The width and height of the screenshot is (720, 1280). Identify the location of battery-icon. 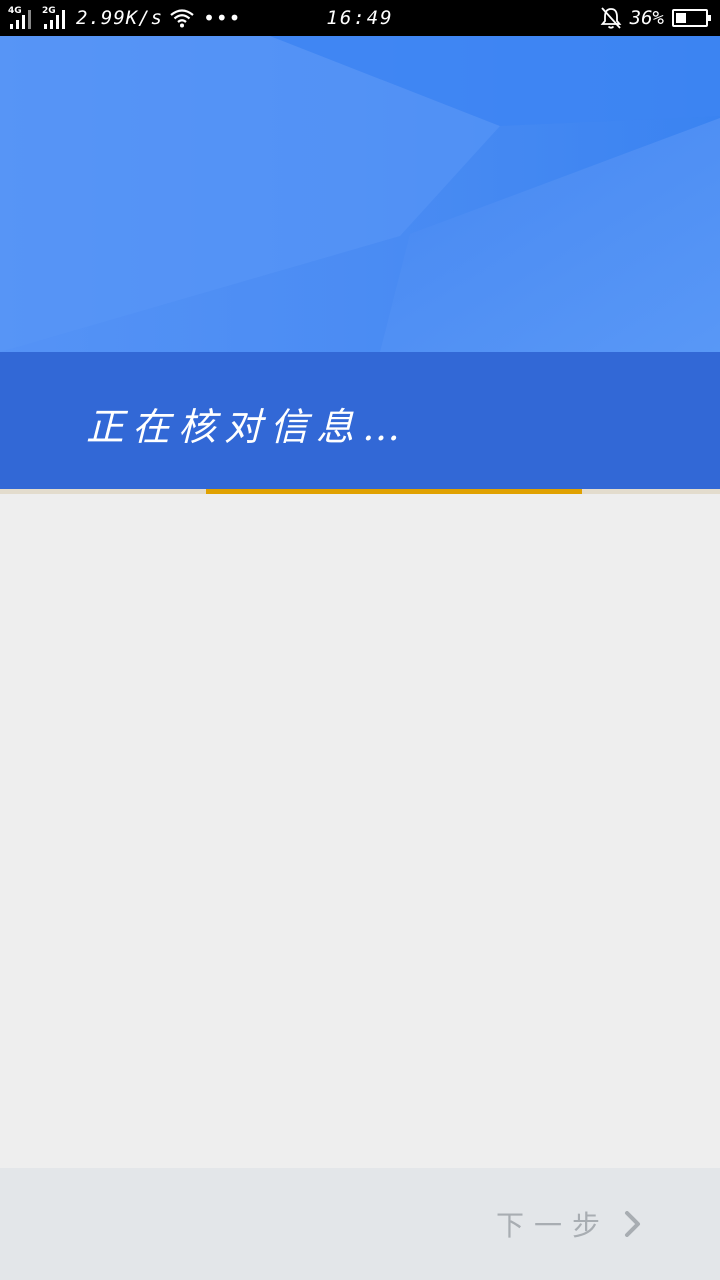
(691, 18).